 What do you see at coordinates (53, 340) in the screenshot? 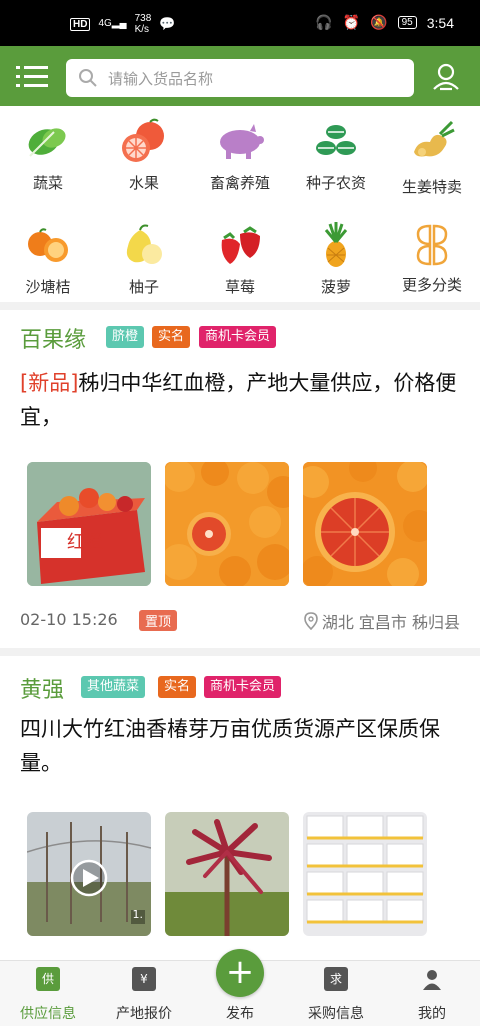
I see `seller-name: 百果缘` at bounding box center [53, 340].